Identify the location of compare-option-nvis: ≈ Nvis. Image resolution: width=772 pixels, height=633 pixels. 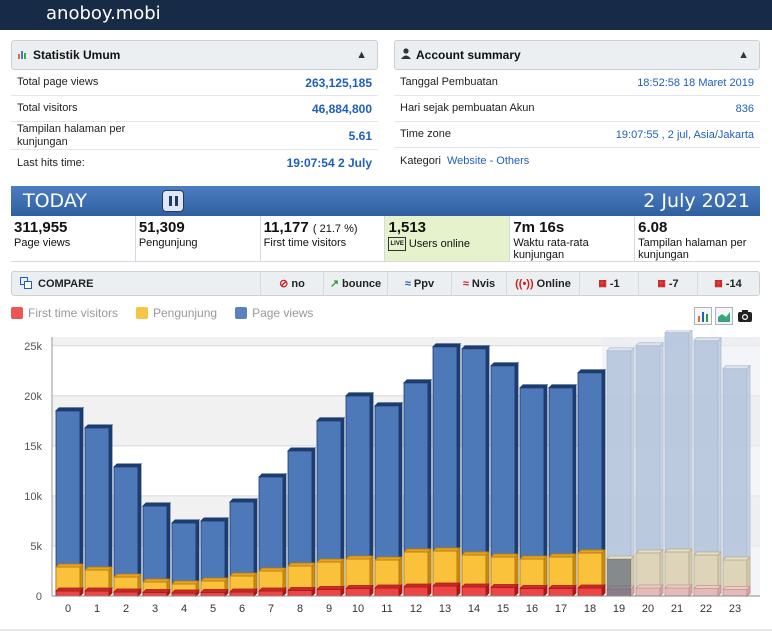
(478, 283).